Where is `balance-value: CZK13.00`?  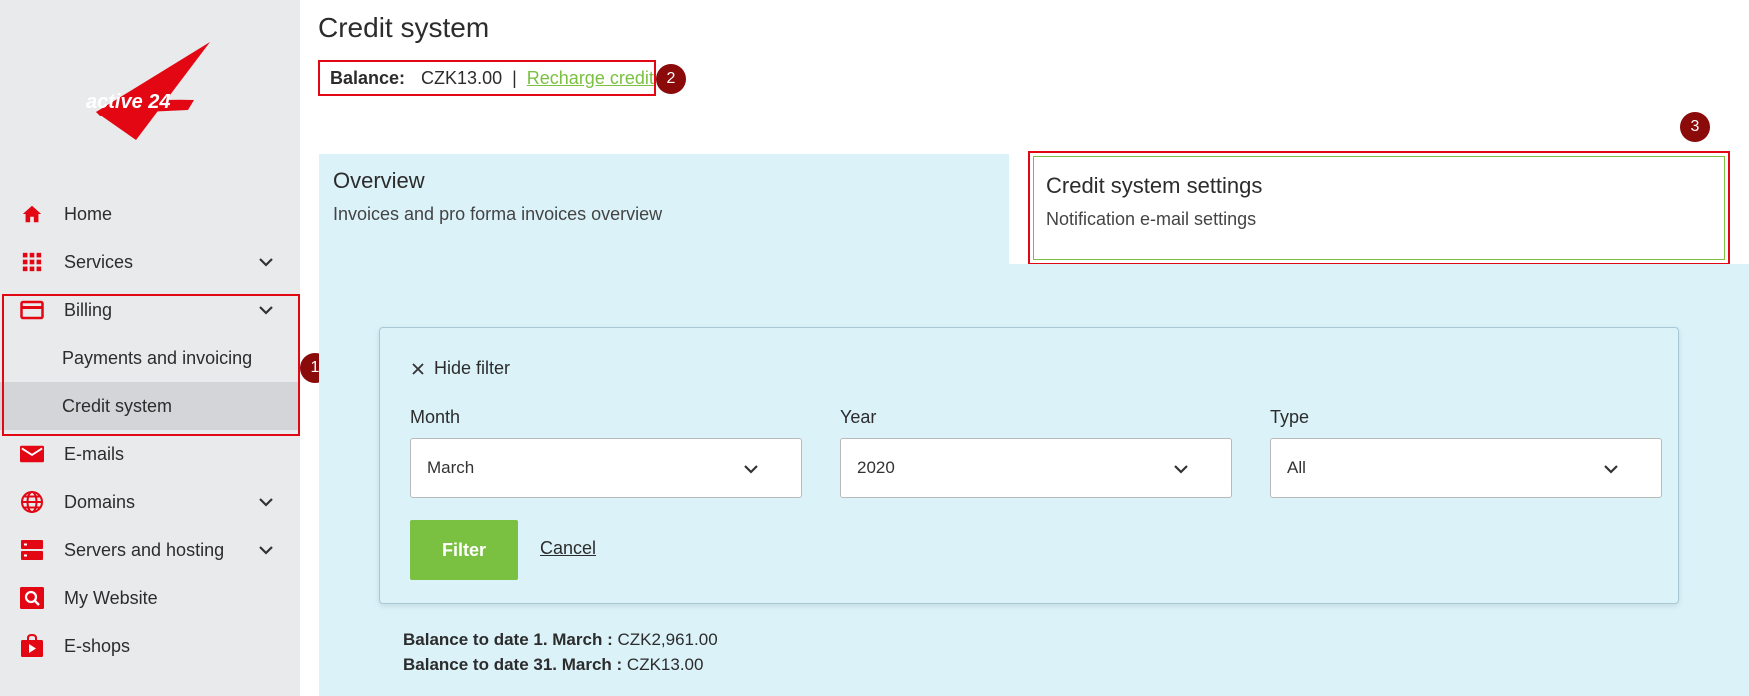
balance-value: CZK13.00 is located at coordinates (462, 77).